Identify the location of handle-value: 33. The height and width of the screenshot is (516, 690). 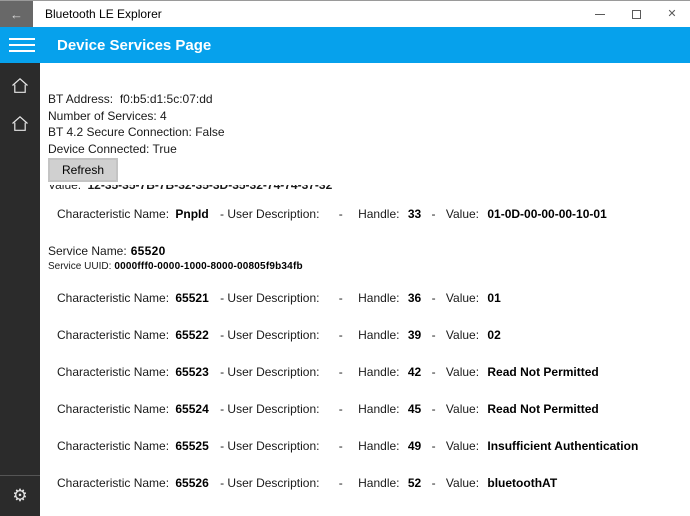
(414, 214).